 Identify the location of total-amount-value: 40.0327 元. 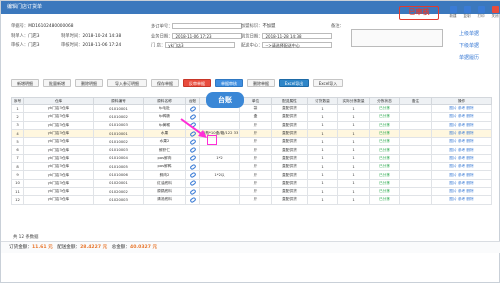
(144, 247).